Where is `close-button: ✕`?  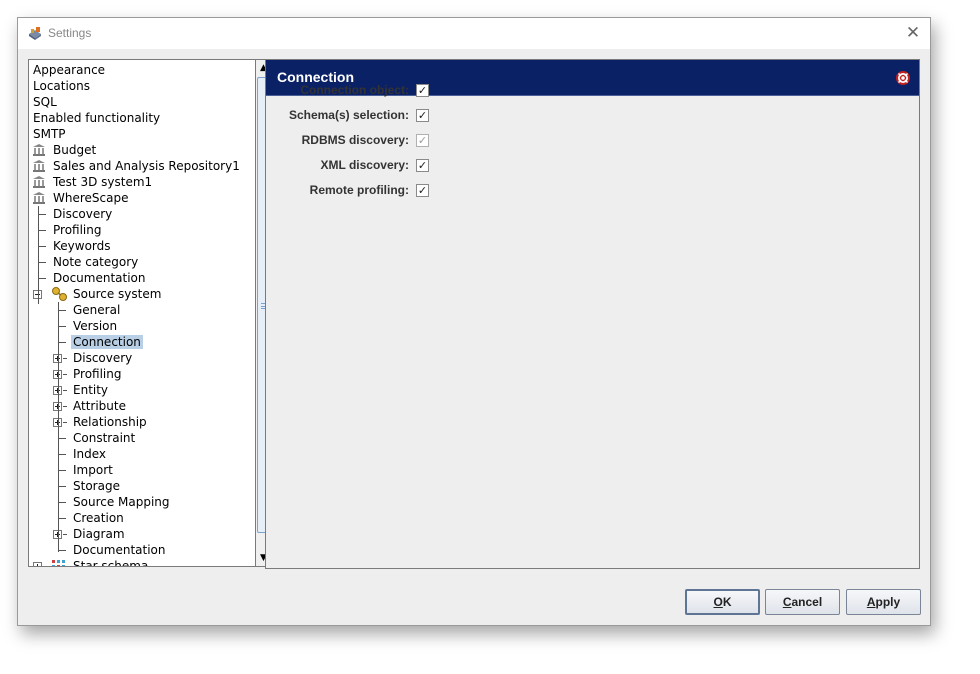
close-button: ✕ is located at coordinates (913, 33).